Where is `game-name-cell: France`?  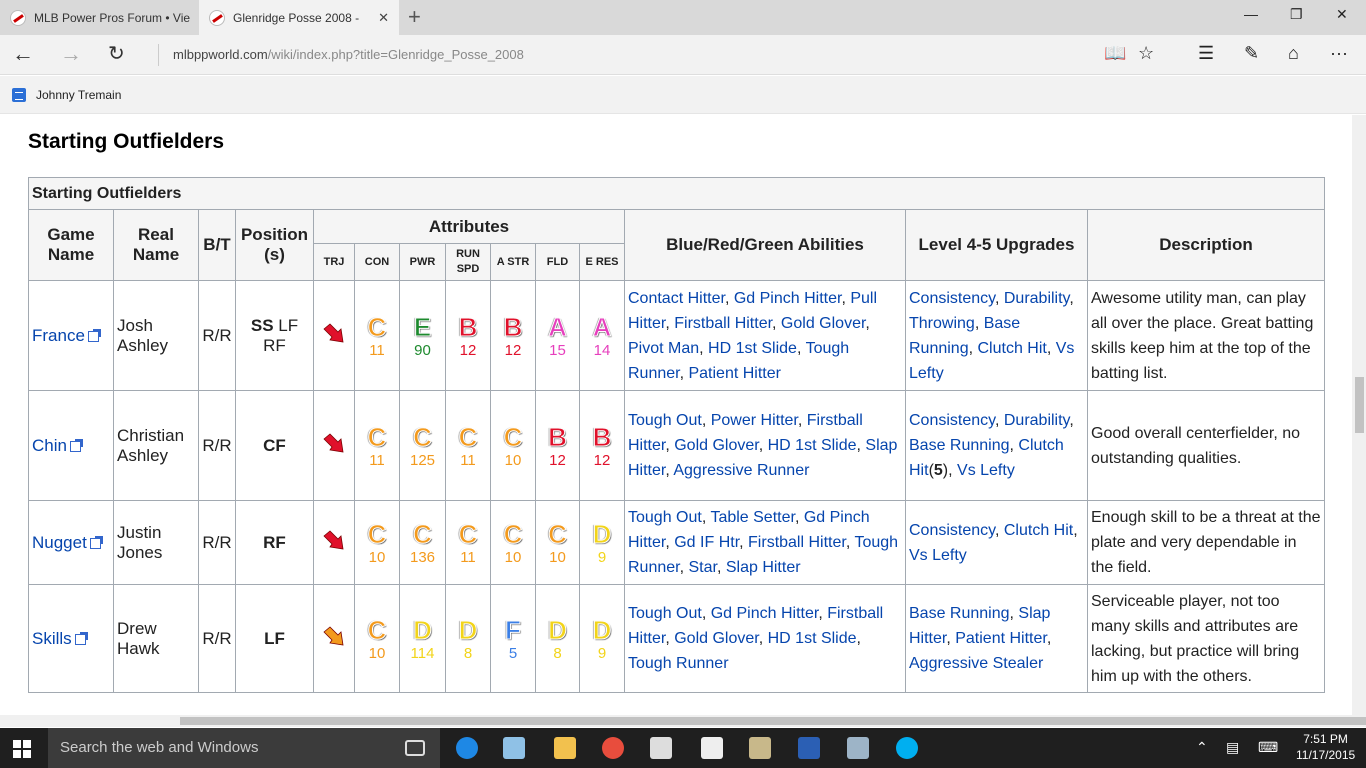
game-name-cell: France is located at coordinates (71, 335).